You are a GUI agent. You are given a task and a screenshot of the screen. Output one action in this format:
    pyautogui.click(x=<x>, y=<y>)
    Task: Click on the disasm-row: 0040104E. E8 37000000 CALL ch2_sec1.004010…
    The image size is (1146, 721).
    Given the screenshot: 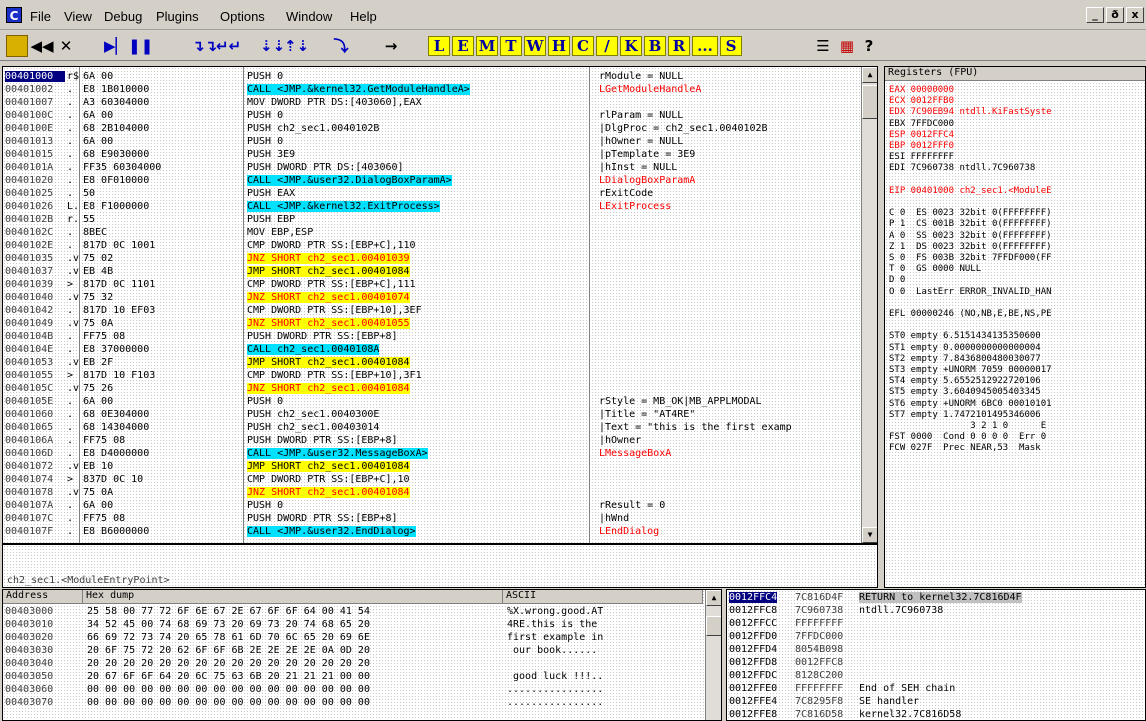 What is the action you would take?
    pyautogui.click(x=431, y=349)
    